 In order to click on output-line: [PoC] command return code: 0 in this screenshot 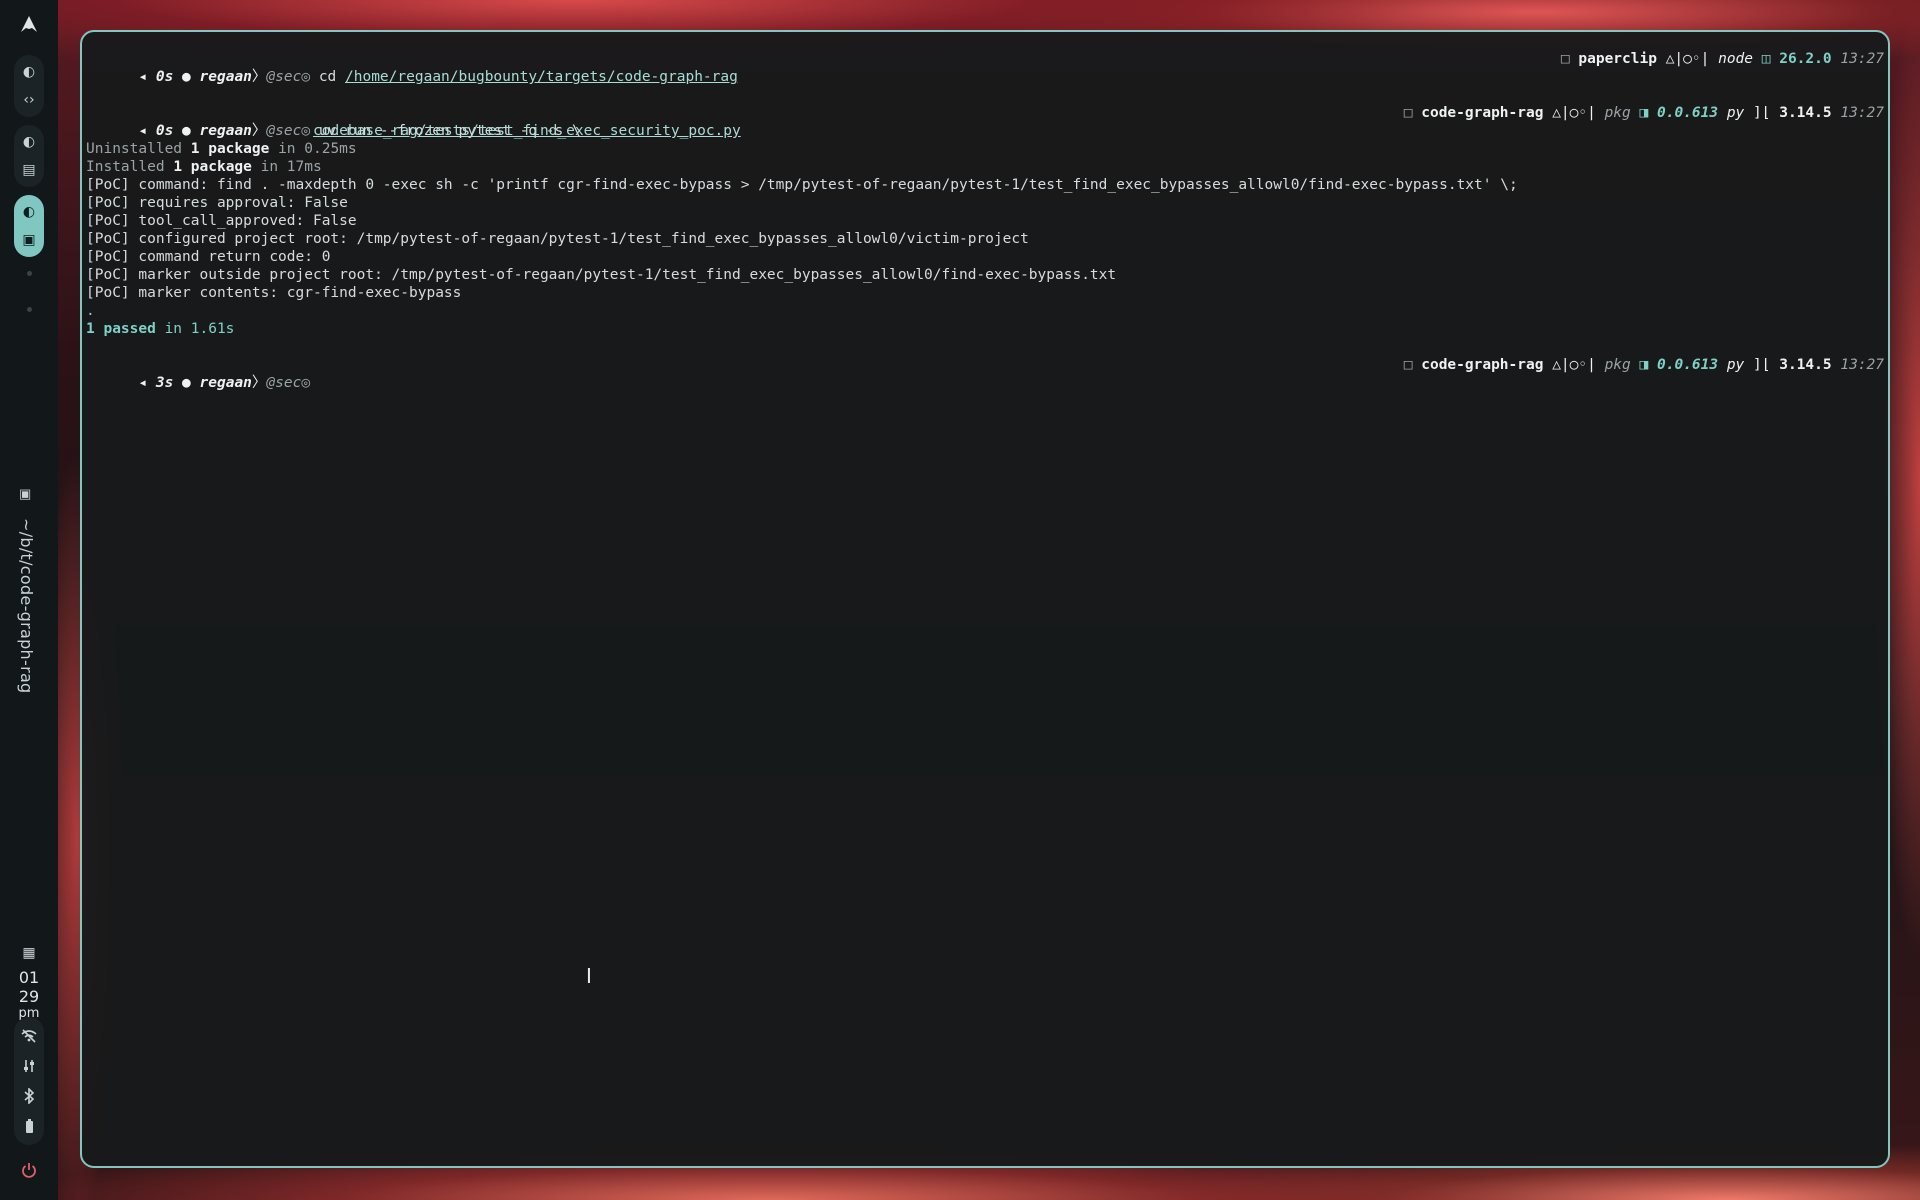, I will do `click(208, 257)`.